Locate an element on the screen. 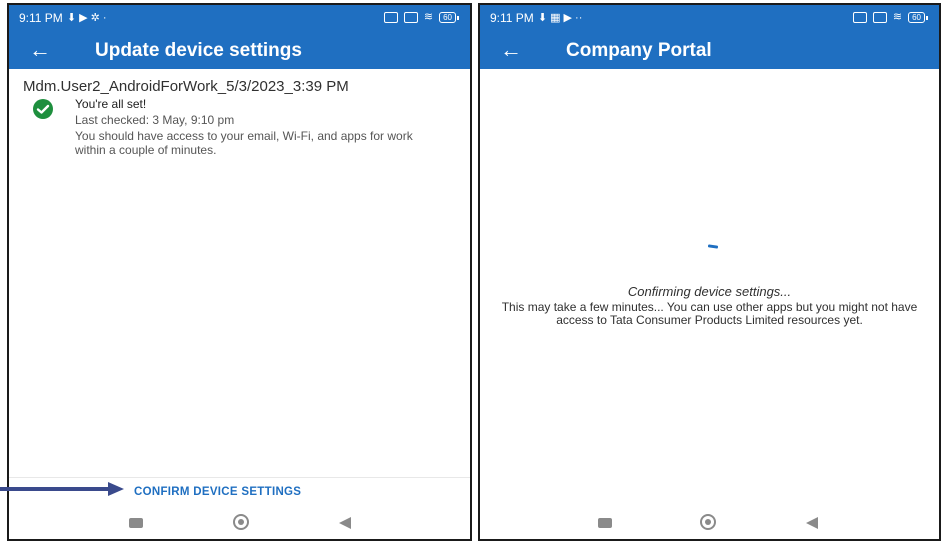  annotation-arrow-head-icon is located at coordinates (116, 489).